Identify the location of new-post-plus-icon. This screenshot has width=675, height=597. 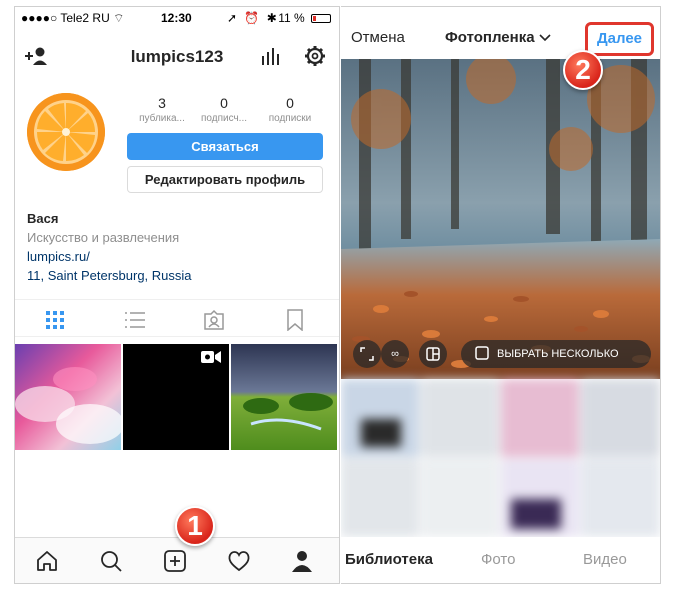
(175, 561).